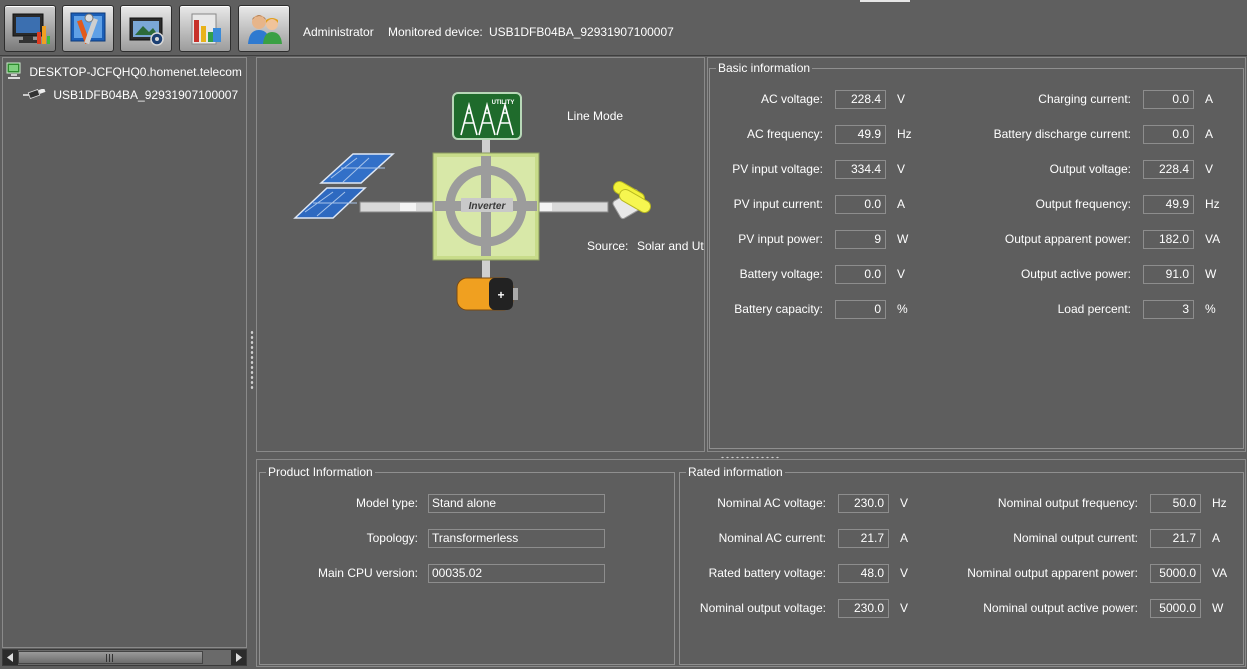 This screenshot has width=1247, height=669. I want to click on scroll-left-button, so click(10, 657).